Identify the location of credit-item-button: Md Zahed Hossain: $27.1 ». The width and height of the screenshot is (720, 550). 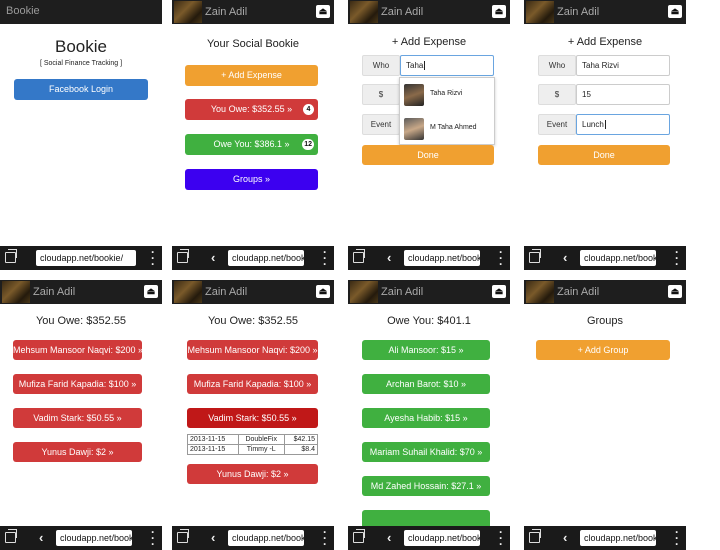
(426, 486).